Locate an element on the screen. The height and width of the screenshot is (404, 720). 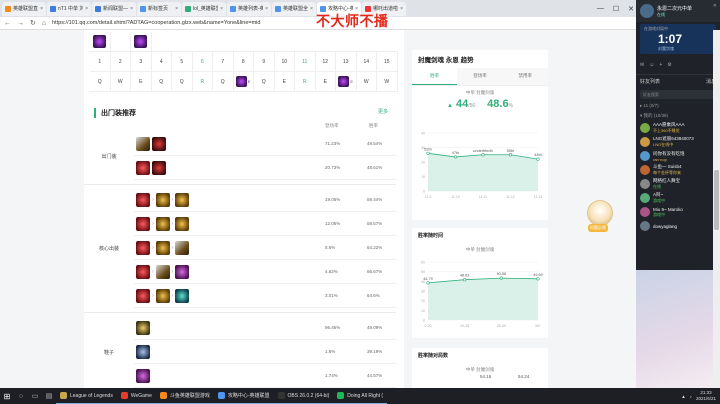
list-item: 问你有没有吃饱 ran·nop is located at coordinates (678, 156).